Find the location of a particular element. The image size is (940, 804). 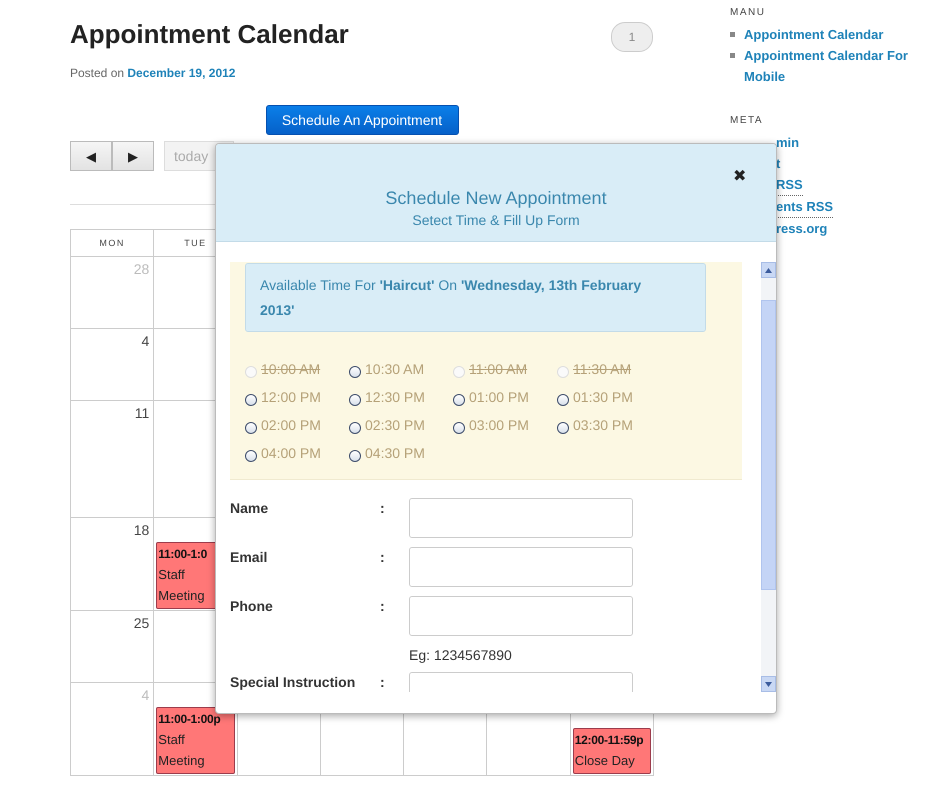

dialog-title: Schedule New Appointment is located at coordinates (496, 198).